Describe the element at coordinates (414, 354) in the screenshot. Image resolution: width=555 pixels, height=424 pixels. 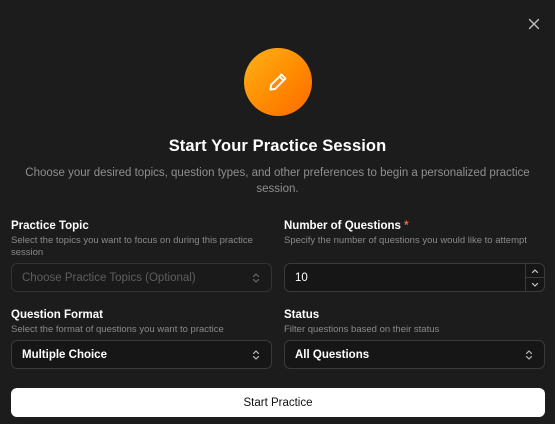
I see `status-select: All Questions` at that location.